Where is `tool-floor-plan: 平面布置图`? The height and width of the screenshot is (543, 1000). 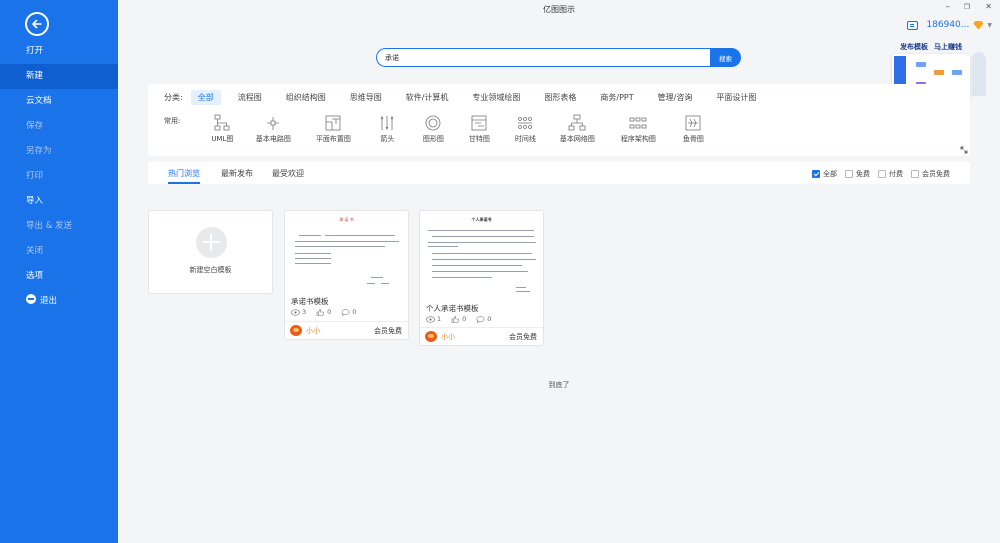
tool-floor-plan: 平面布置图 is located at coordinates (333, 129).